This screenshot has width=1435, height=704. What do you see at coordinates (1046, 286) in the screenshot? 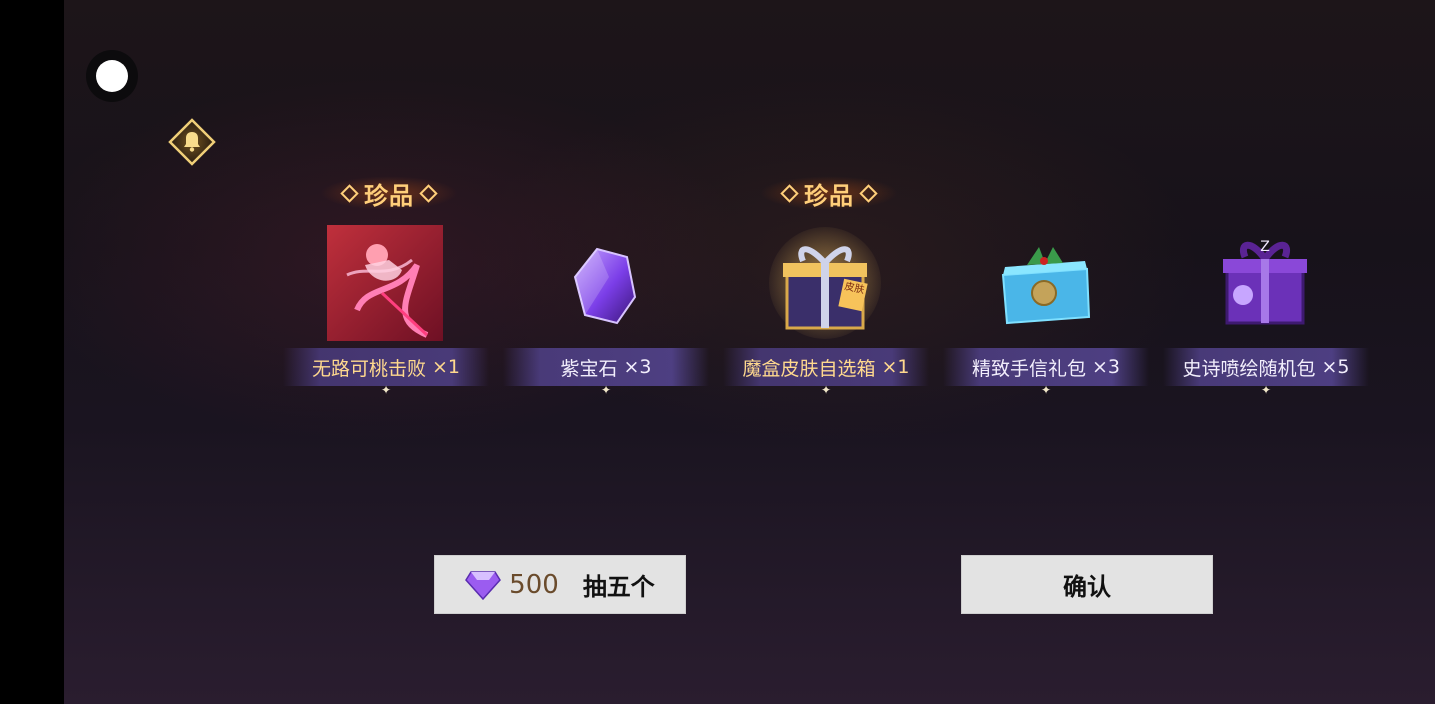
I see `blue-gift-icon` at bounding box center [1046, 286].